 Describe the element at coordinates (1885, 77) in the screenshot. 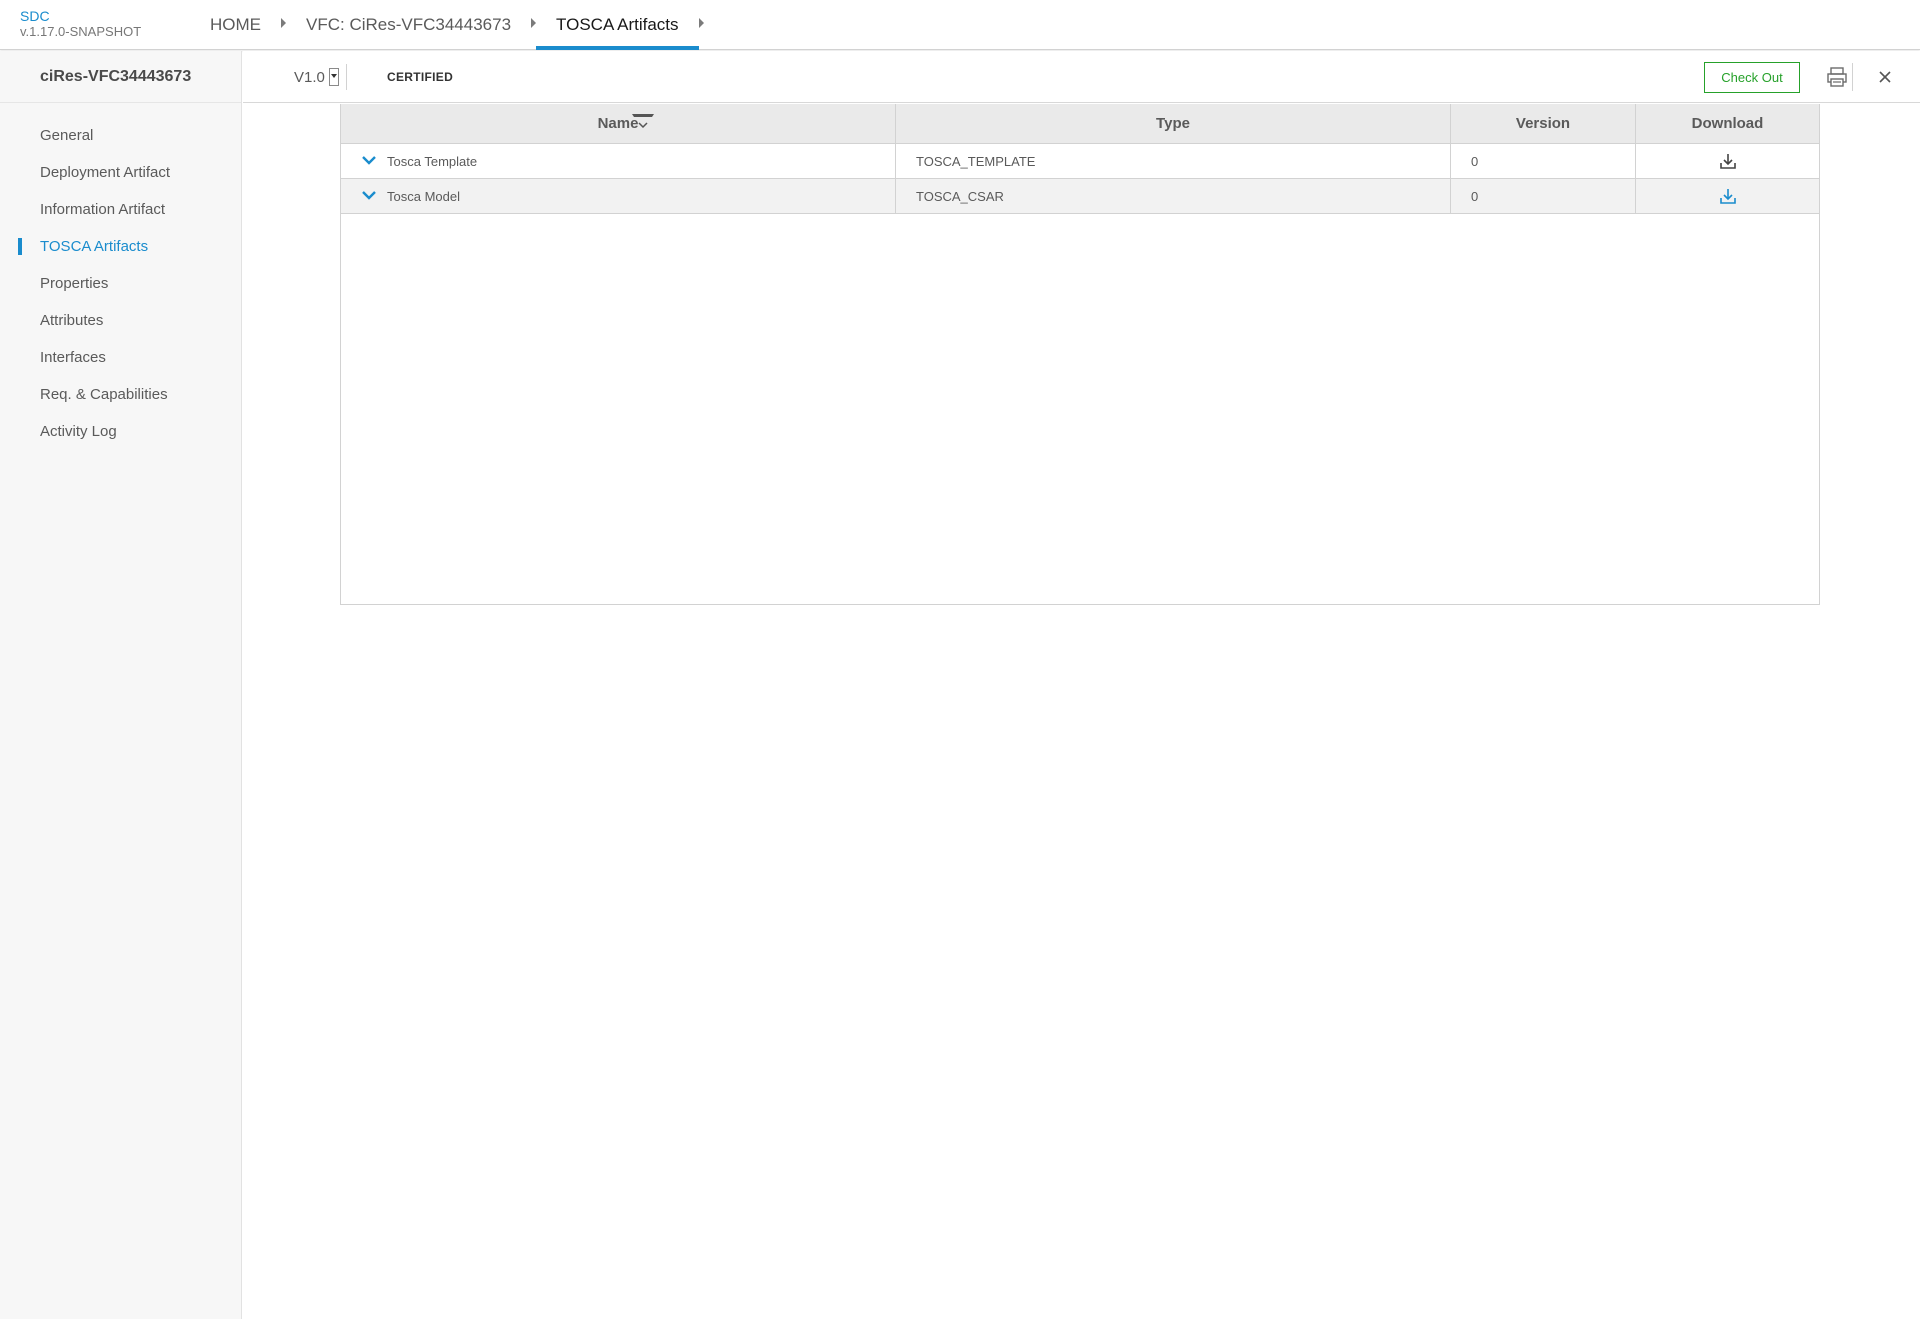

I see `close-icon` at that location.